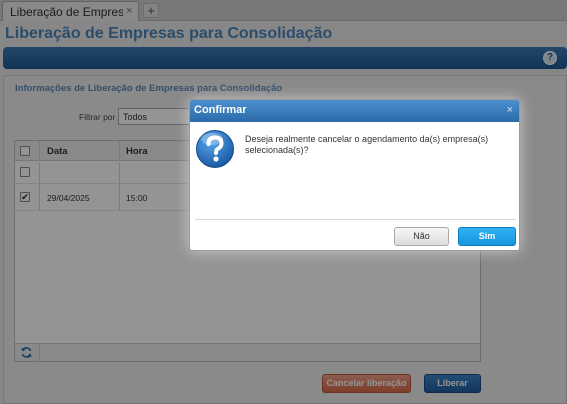  What do you see at coordinates (215, 149) in the screenshot?
I see `question-icon` at bounding box center [215, 149].